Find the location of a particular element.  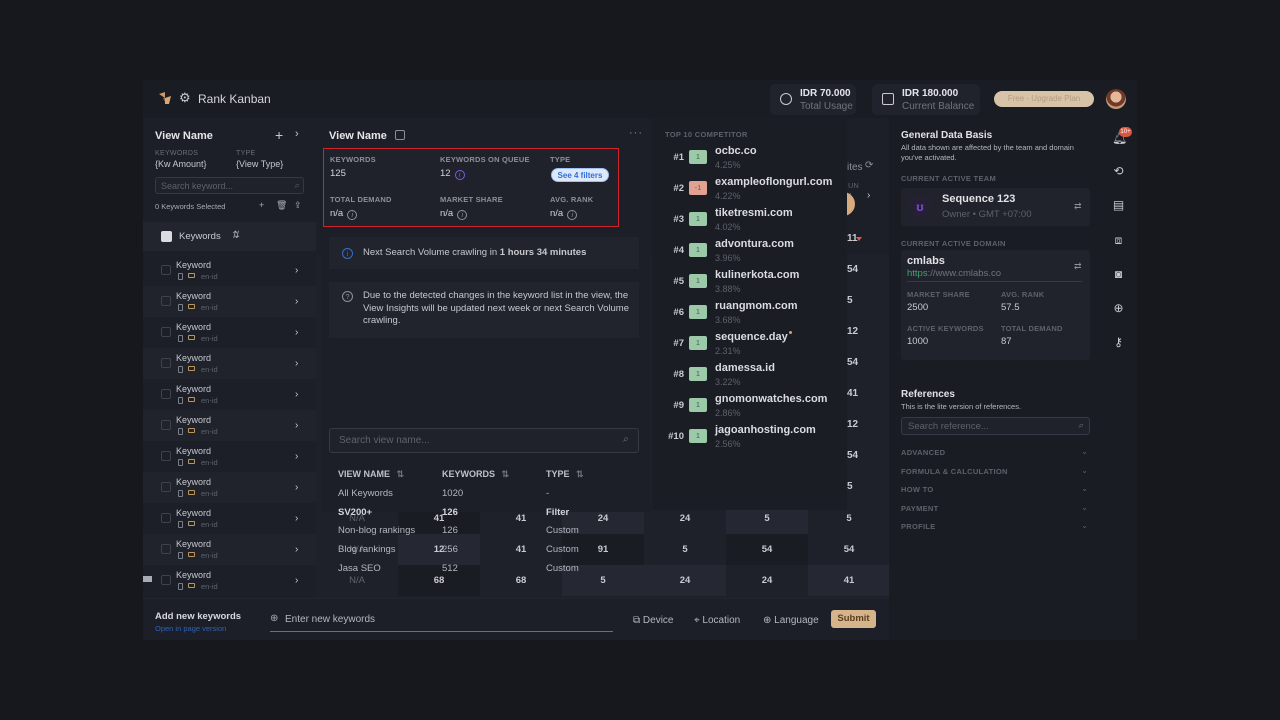

add-keyword-icon: + is located at coordinates (261, 205).